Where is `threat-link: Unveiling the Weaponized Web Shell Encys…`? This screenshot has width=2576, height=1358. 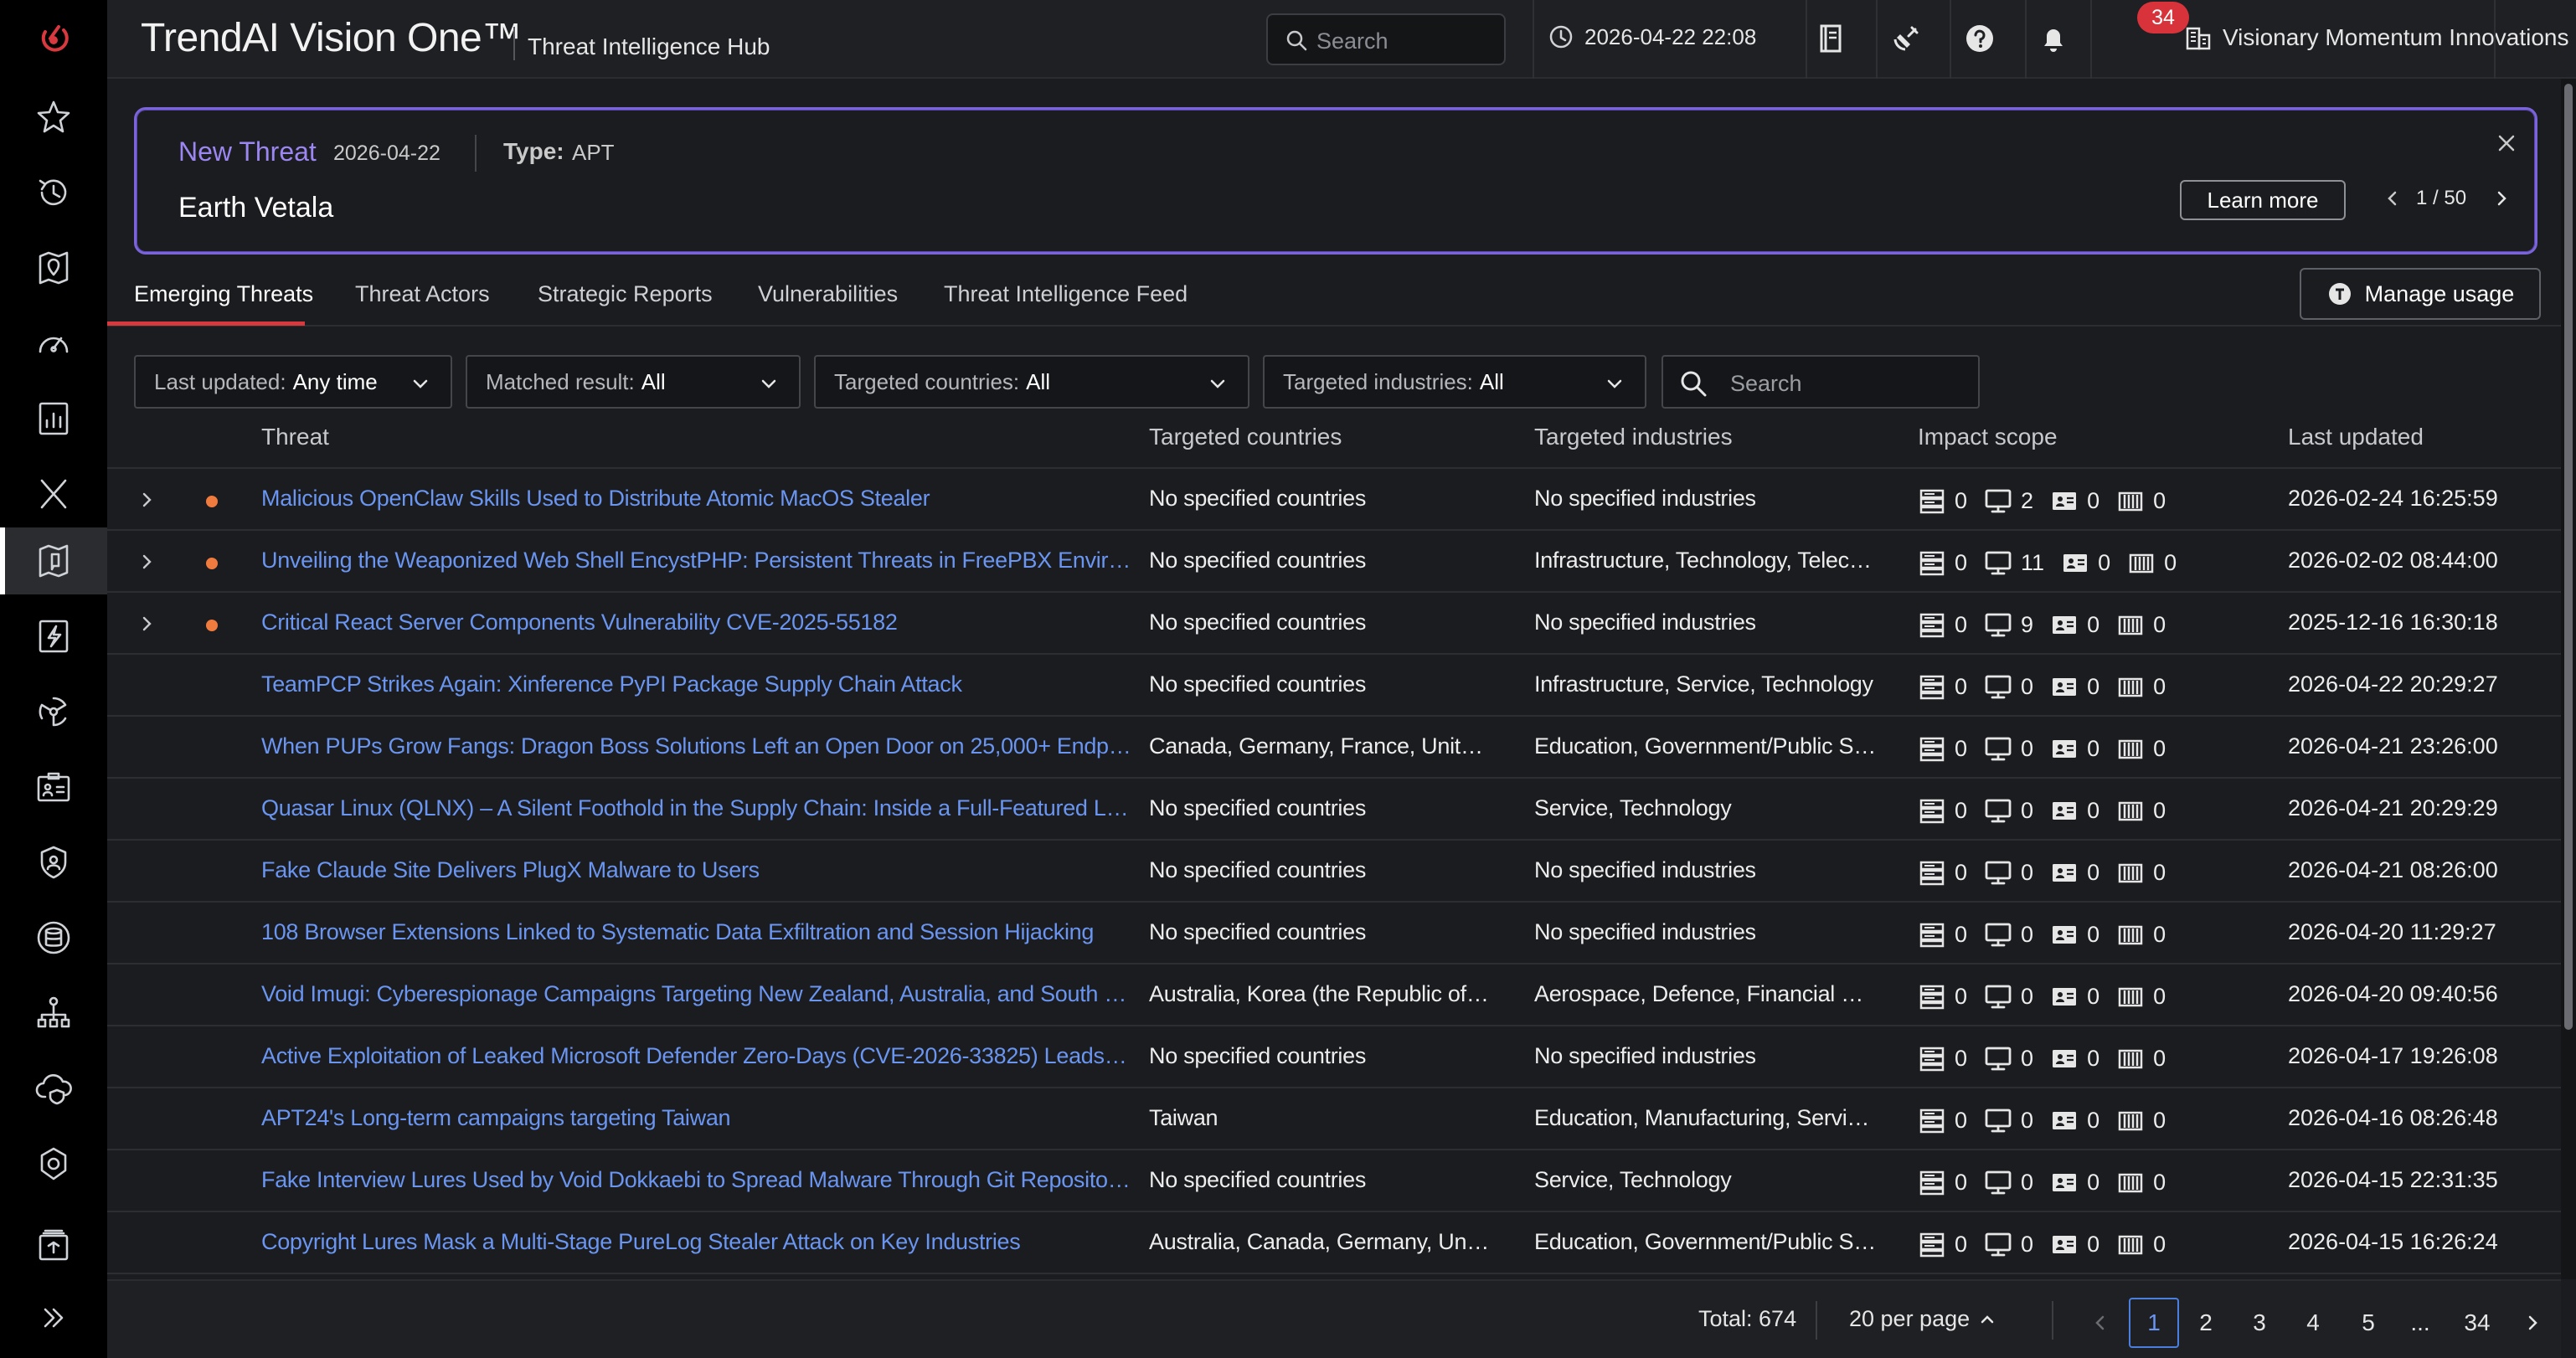 threat-link: Unveiling the Weaponized Web Shell Encys… is located at coordinates (696, 561).